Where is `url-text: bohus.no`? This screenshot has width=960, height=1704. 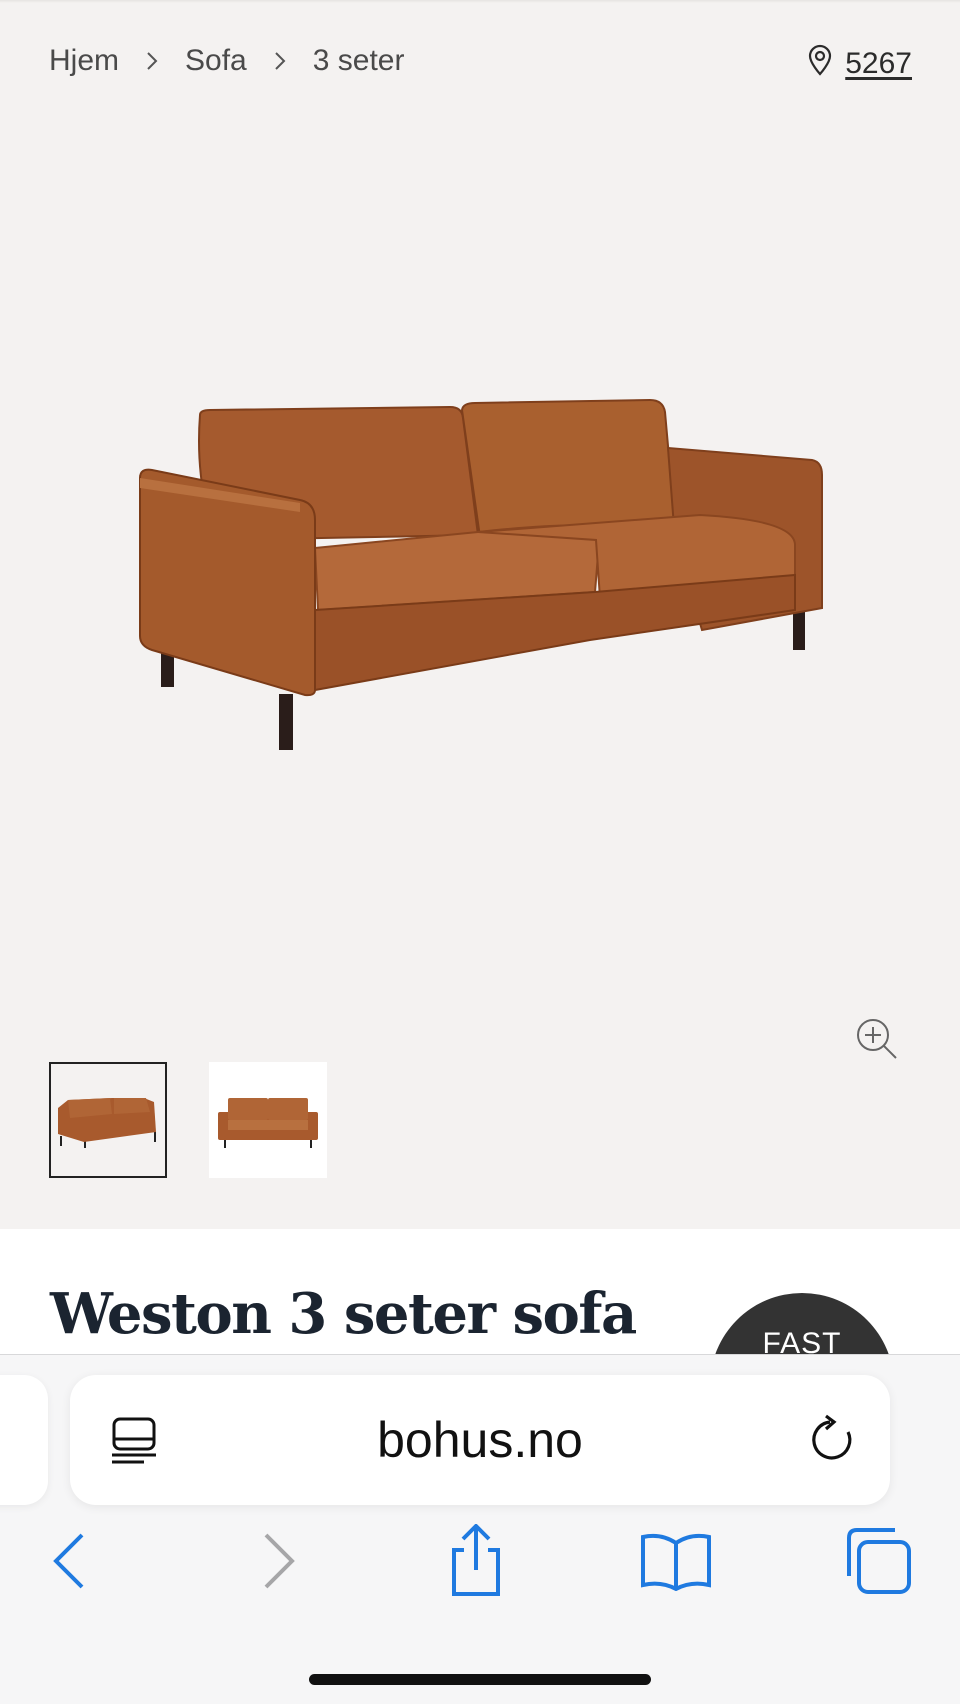
url-text: bohus.no is located at coordinates (480, 1440).